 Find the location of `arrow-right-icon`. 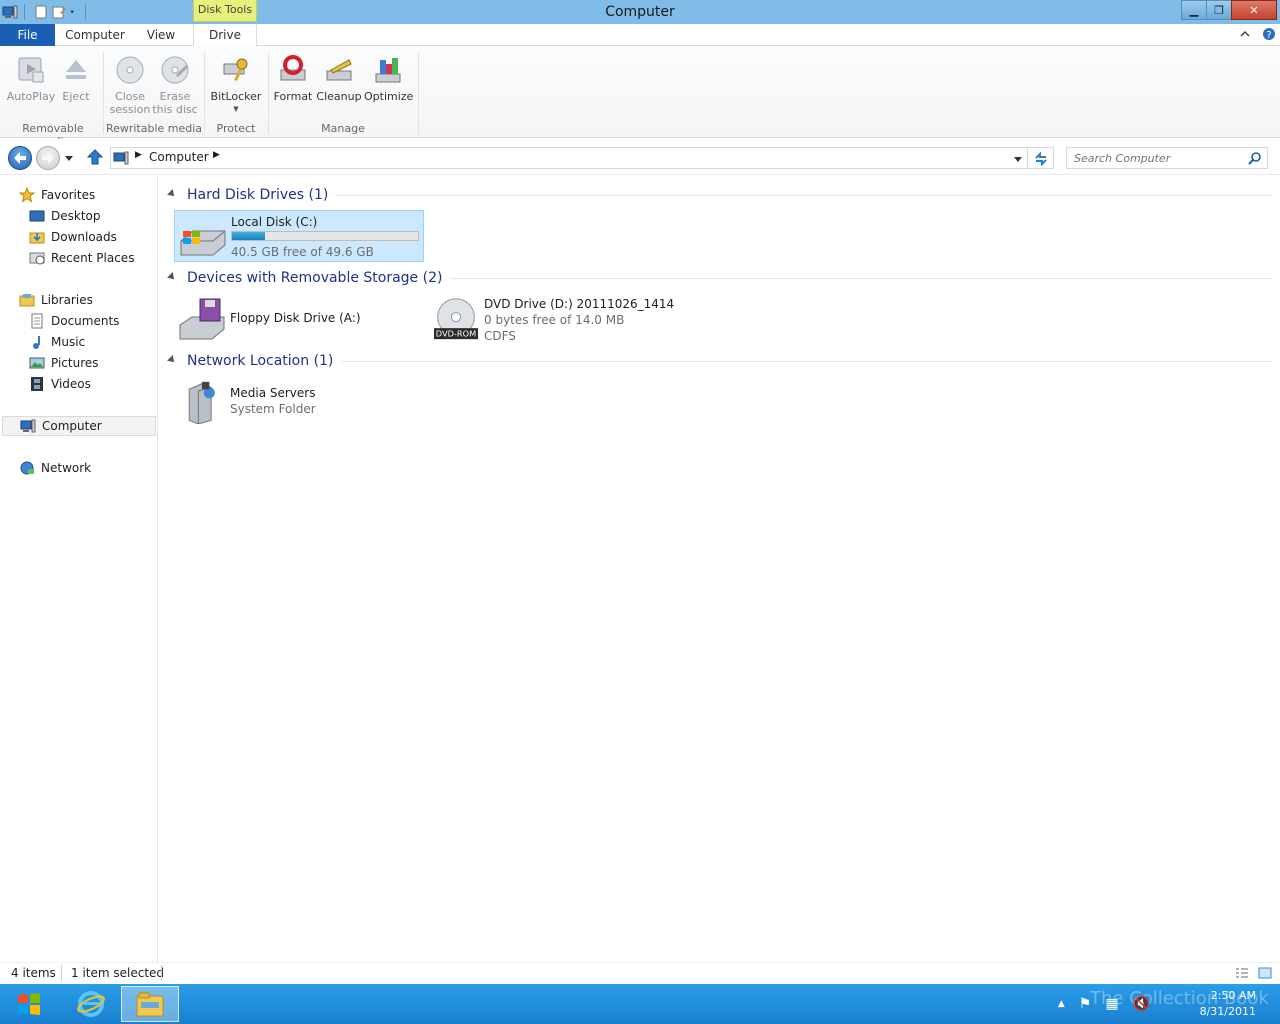

arrow-right-icon is located at coordinates (48, 158).